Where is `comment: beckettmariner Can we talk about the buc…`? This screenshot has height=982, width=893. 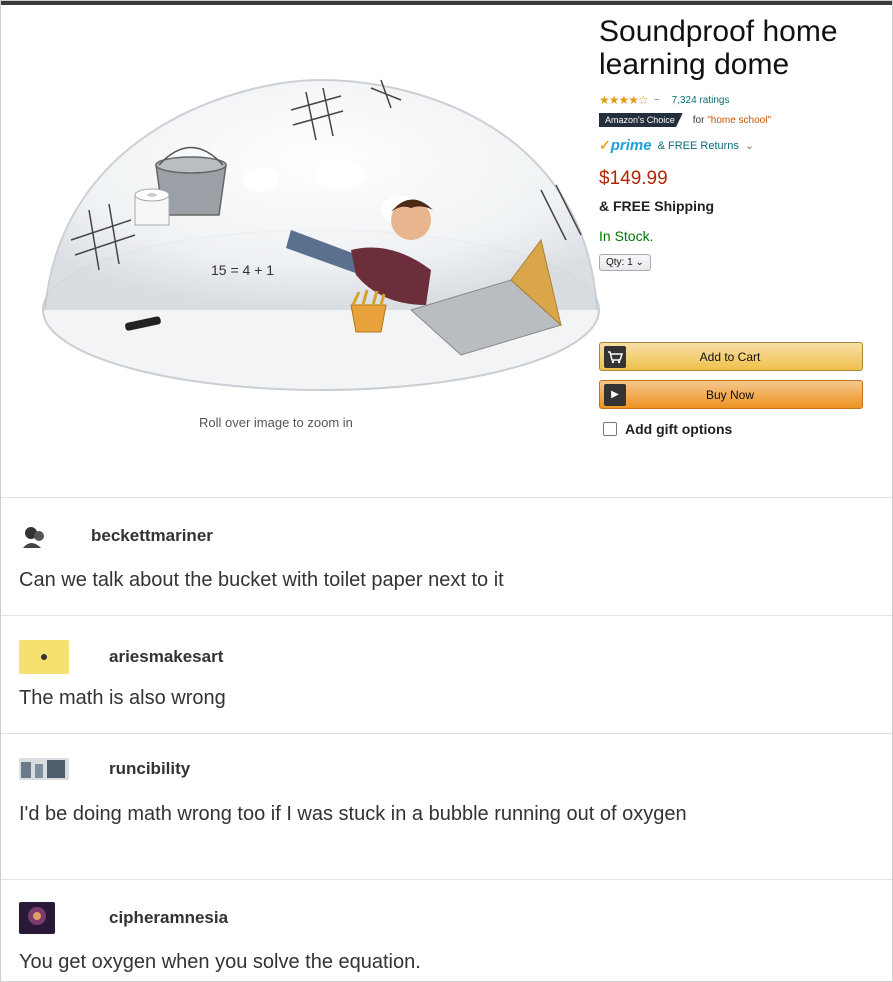
comment: beckettmariner Can we talk about the buc… is located at coordinates (446, 556).